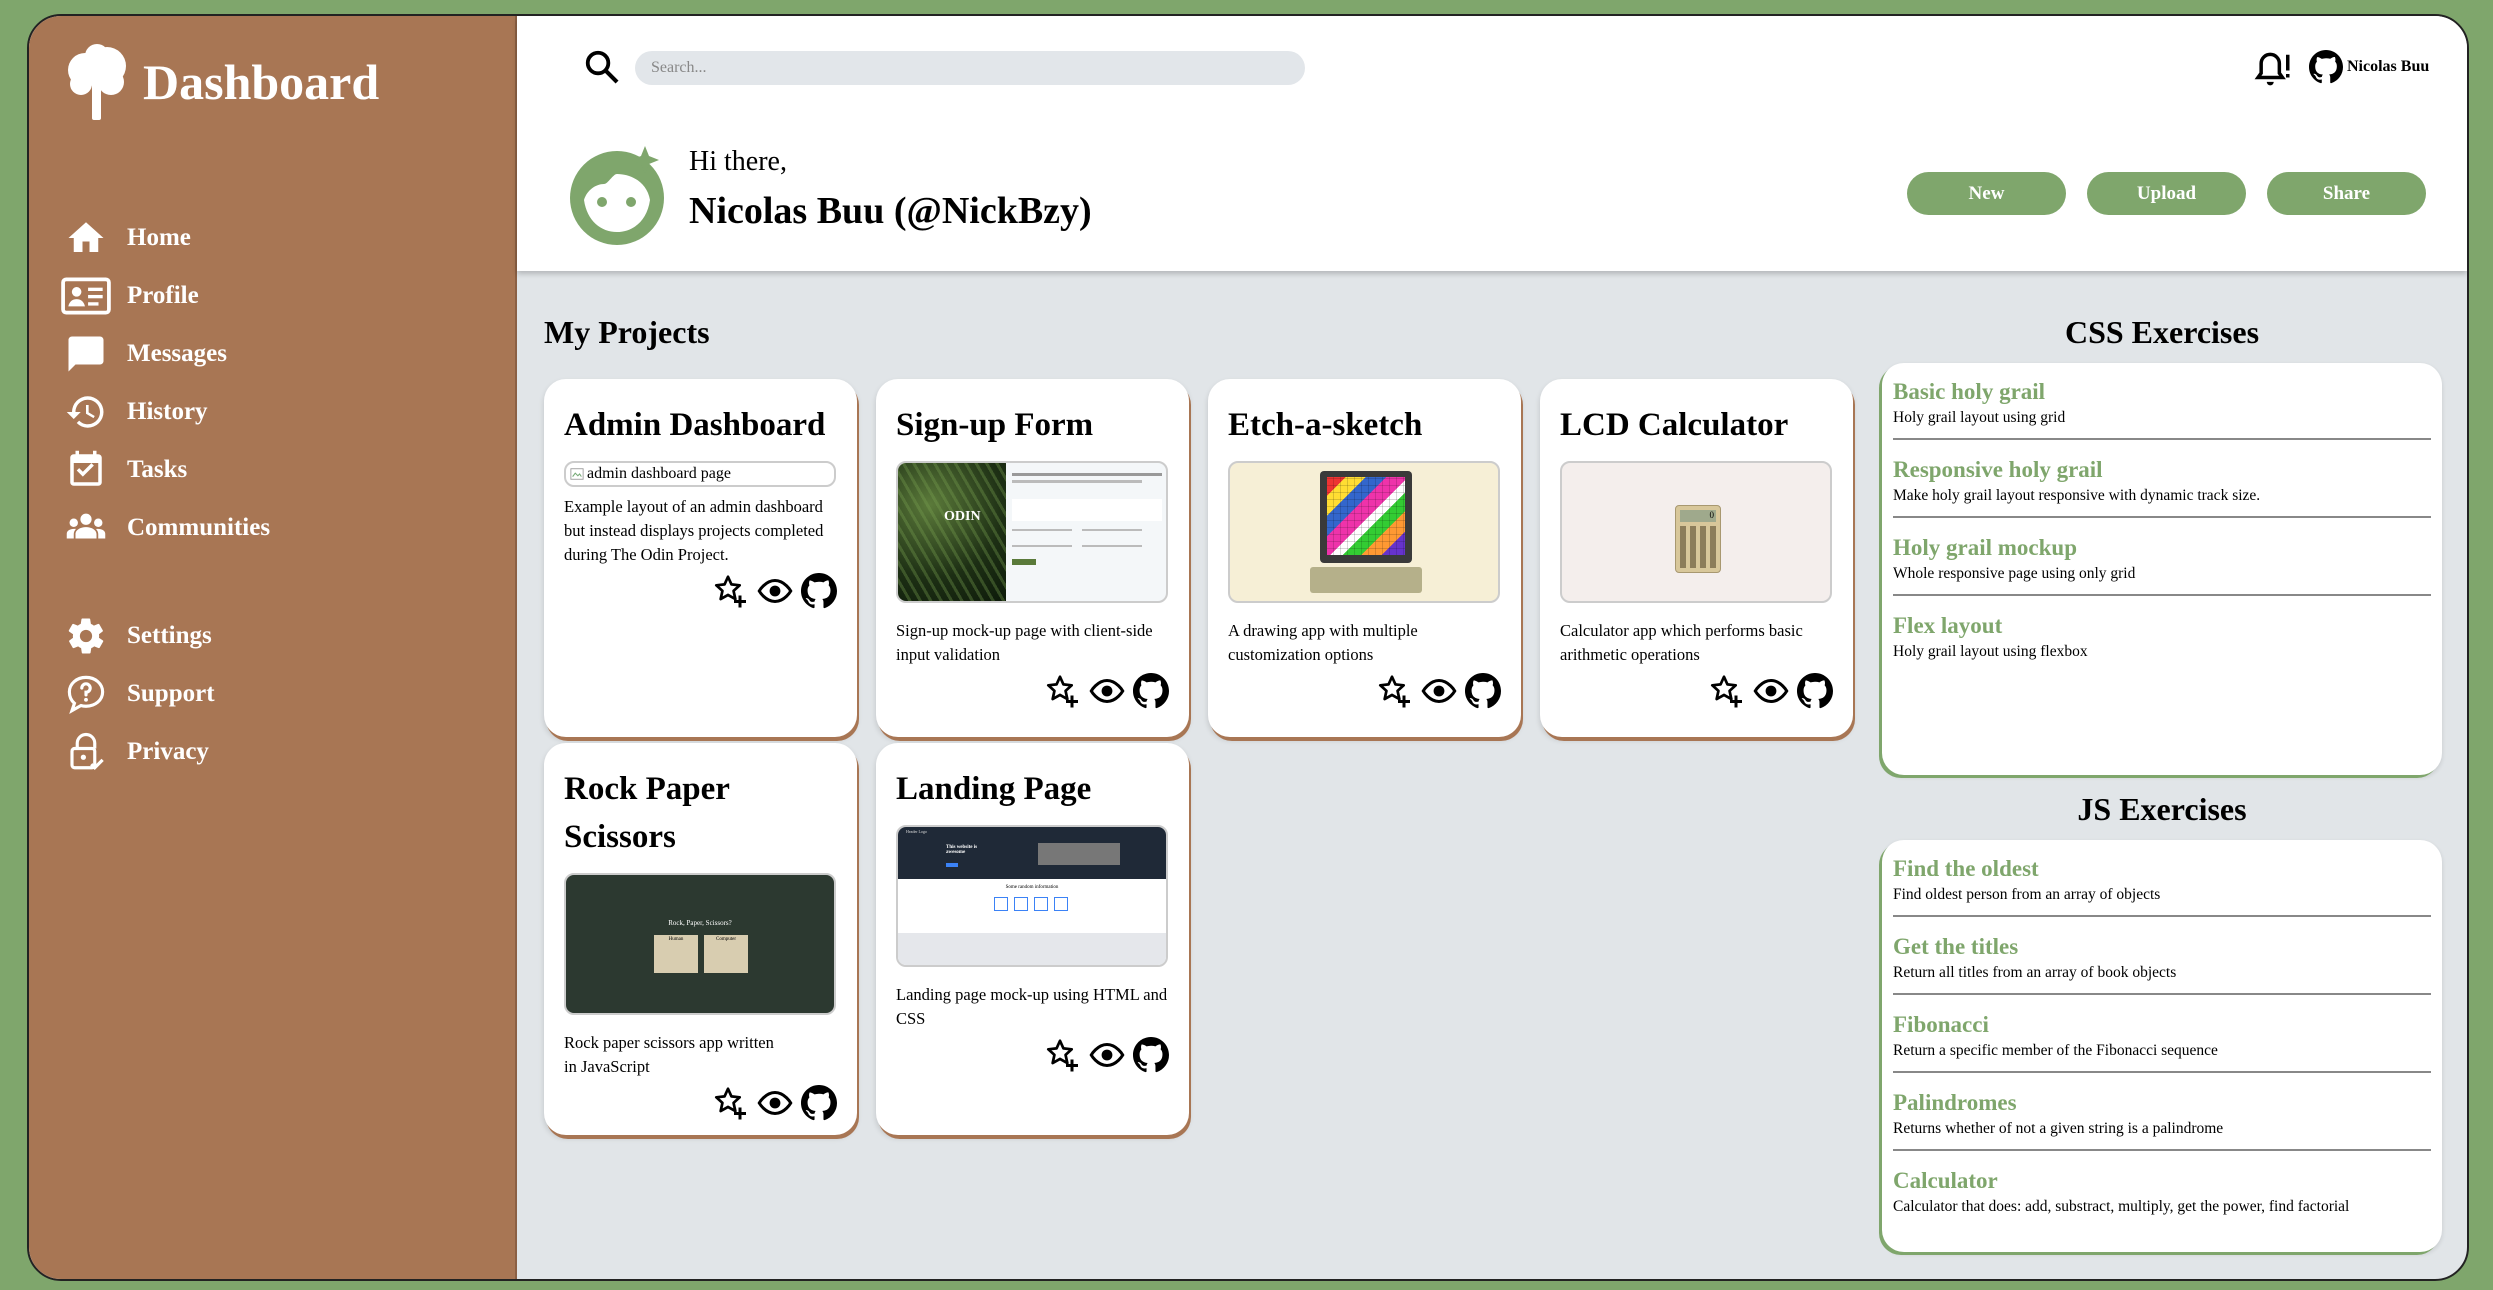 The height and width of the screenshot is (1290, 2493). I want to click on js-exercises-title: JS Exercises, so click(2162, 809).